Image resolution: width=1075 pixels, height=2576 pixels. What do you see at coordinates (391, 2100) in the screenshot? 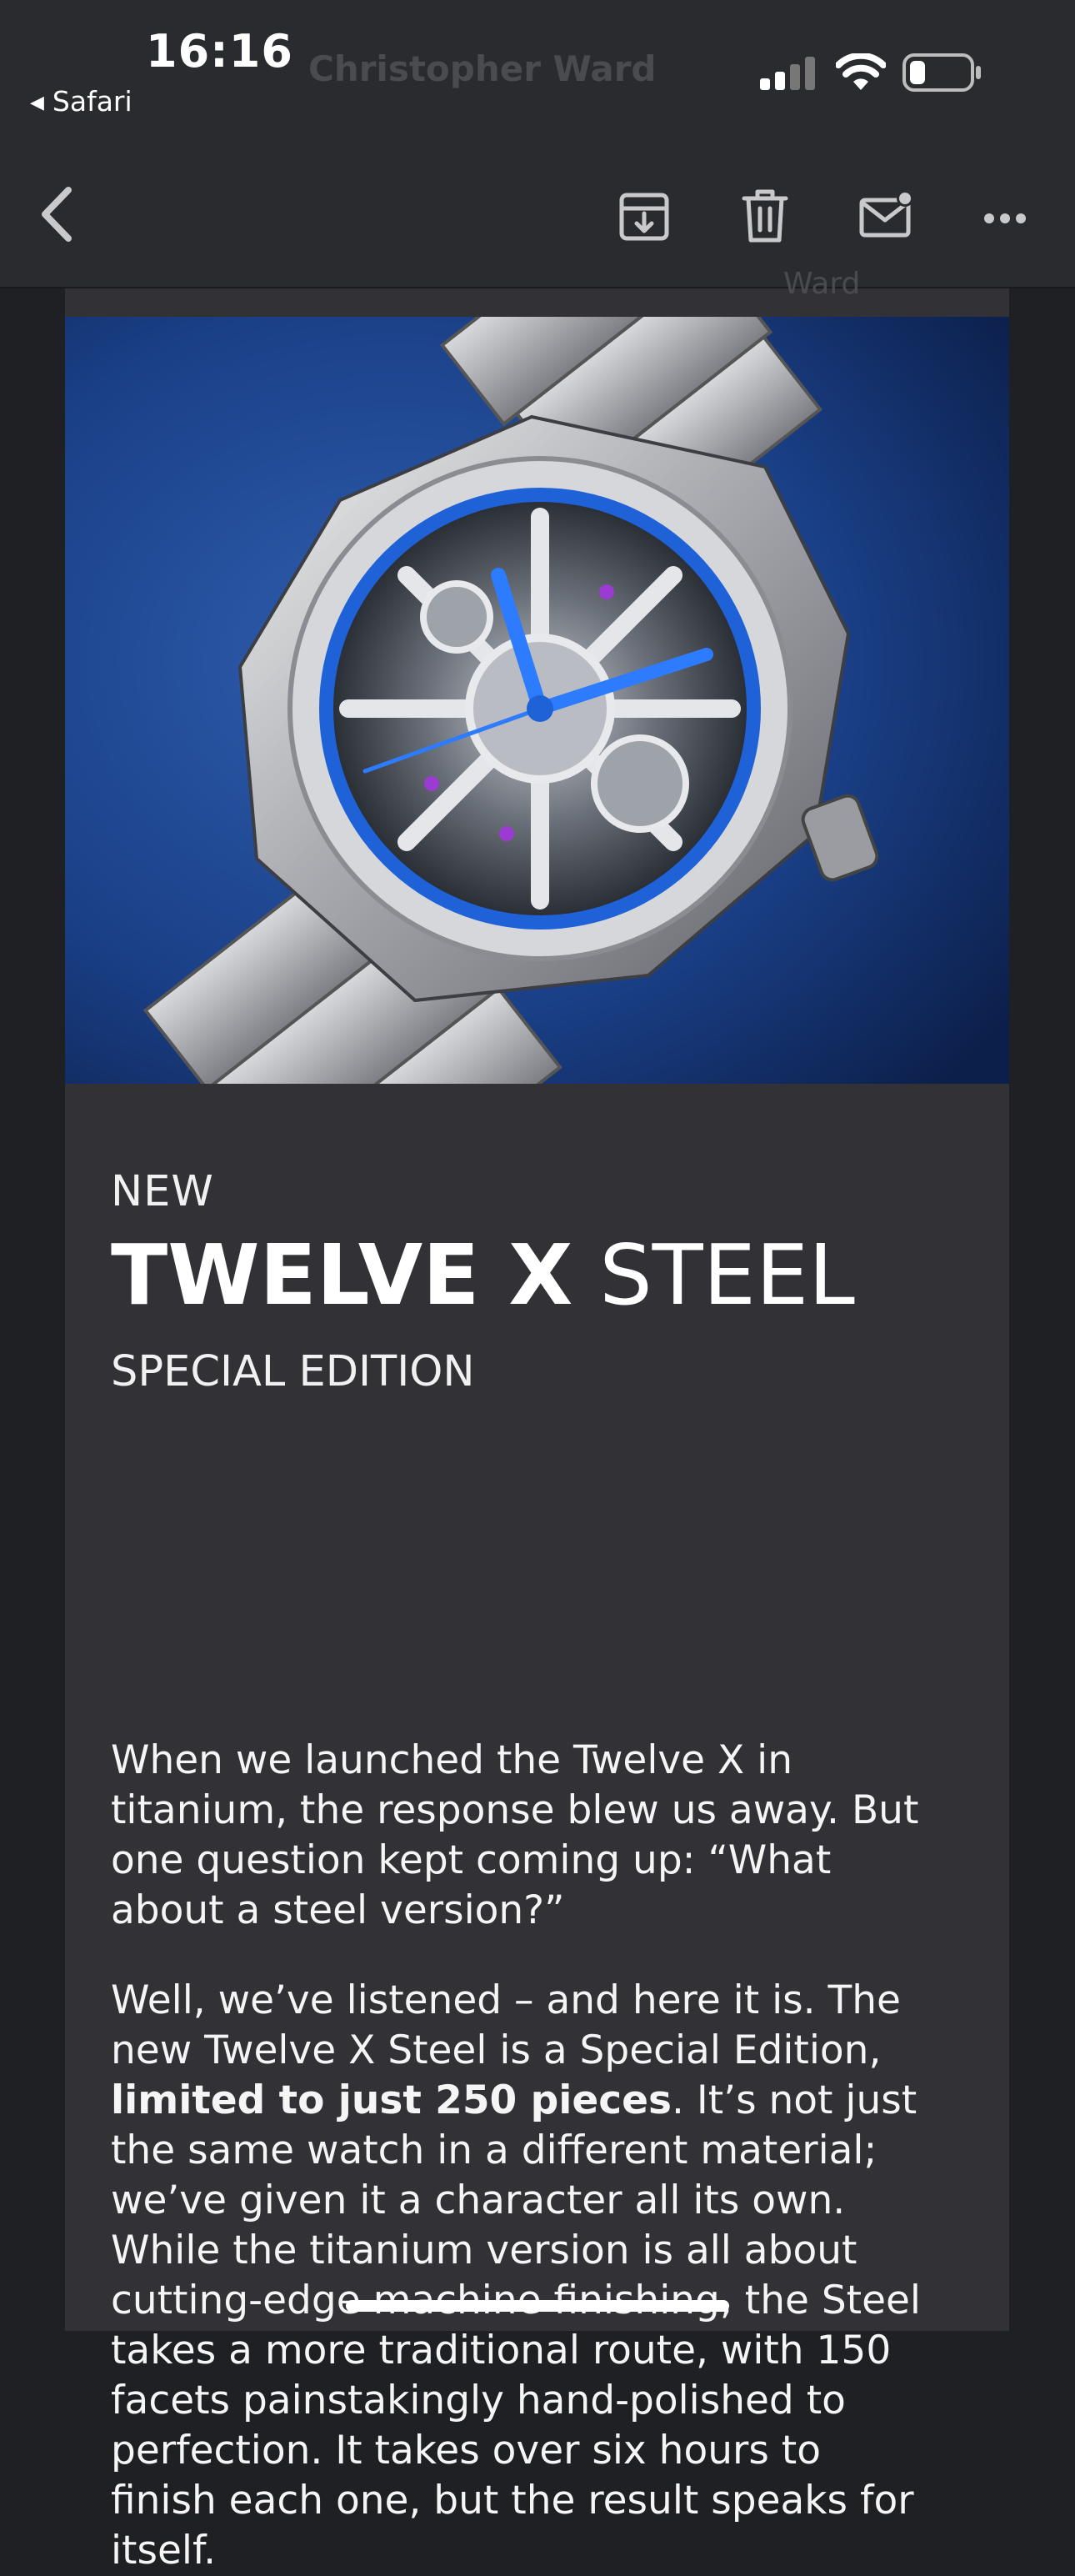
I see `limited-highlight: limited to just 250 pieces` at bounding box center [391, 2100].